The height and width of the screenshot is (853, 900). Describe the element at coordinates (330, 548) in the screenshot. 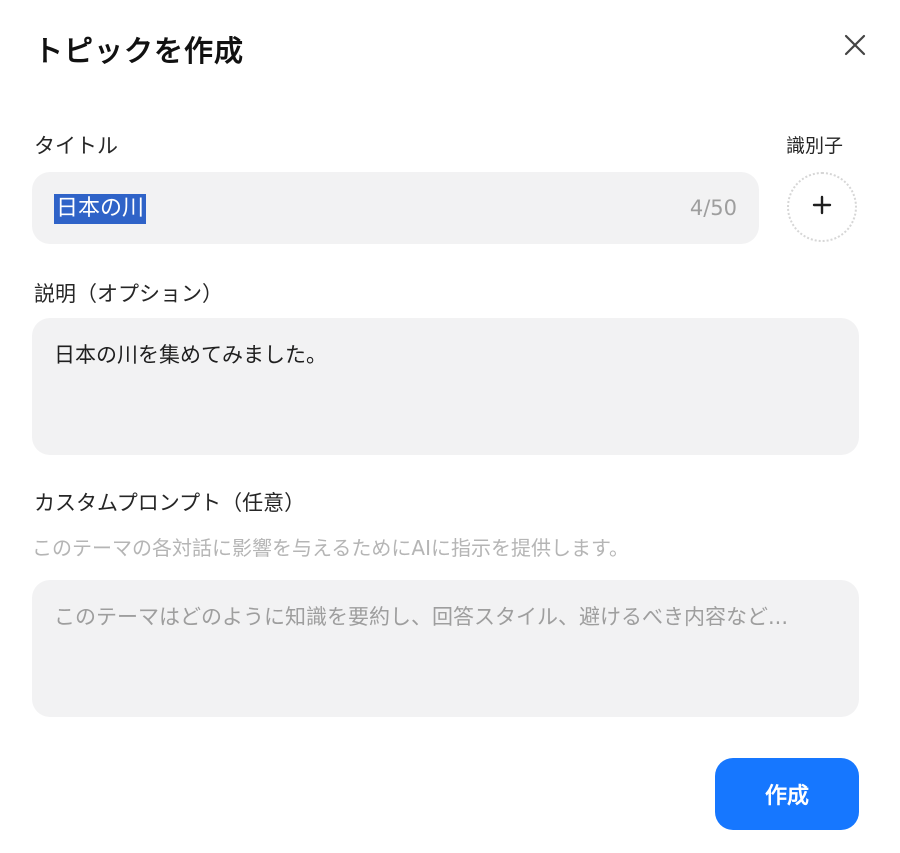

I see `custom-prompt-hint: このテーマの各対話に影響を与えるためにAIに指示を提供します。` at that location.